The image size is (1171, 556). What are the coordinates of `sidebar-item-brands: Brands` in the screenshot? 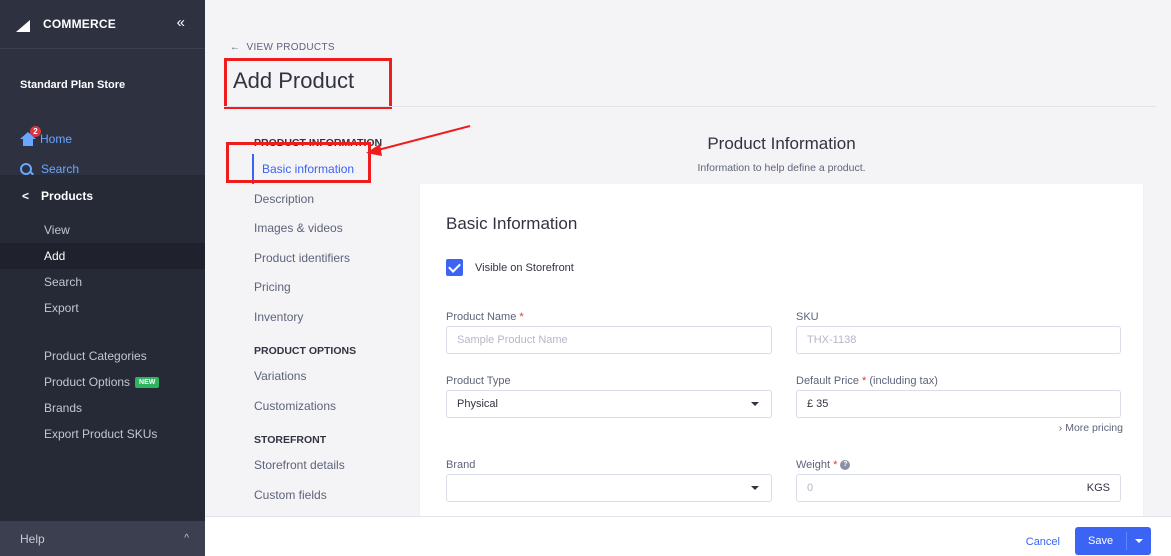 It's located at (102, 408).